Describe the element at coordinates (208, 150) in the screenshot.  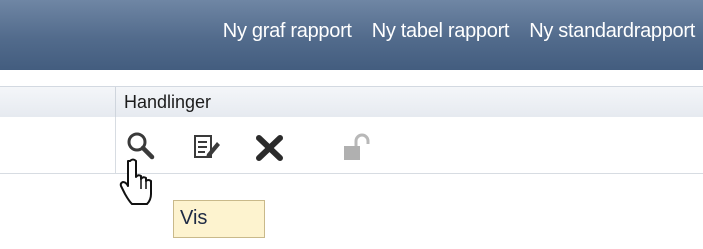
I see `edit-icon` at that location.